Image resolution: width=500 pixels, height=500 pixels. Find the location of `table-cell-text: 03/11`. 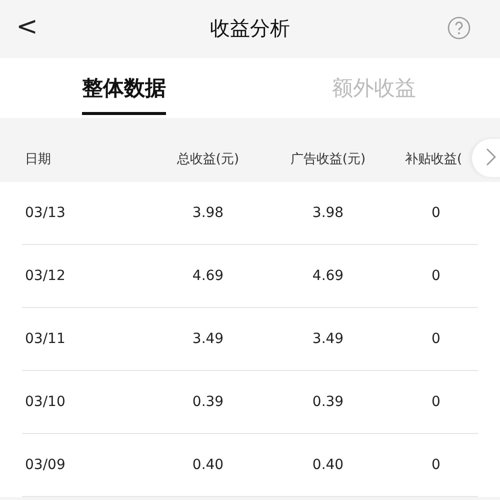

table-cell-text: 03/11 is located at coordinates (45, 339).